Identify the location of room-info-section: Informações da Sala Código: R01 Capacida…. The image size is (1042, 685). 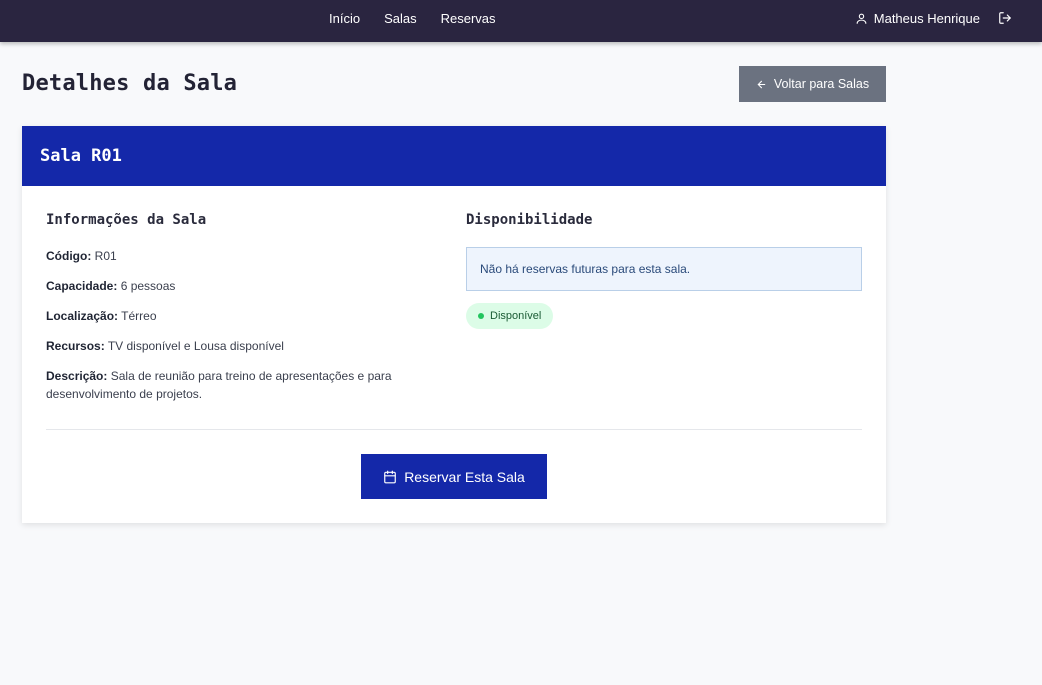
(236, 313).